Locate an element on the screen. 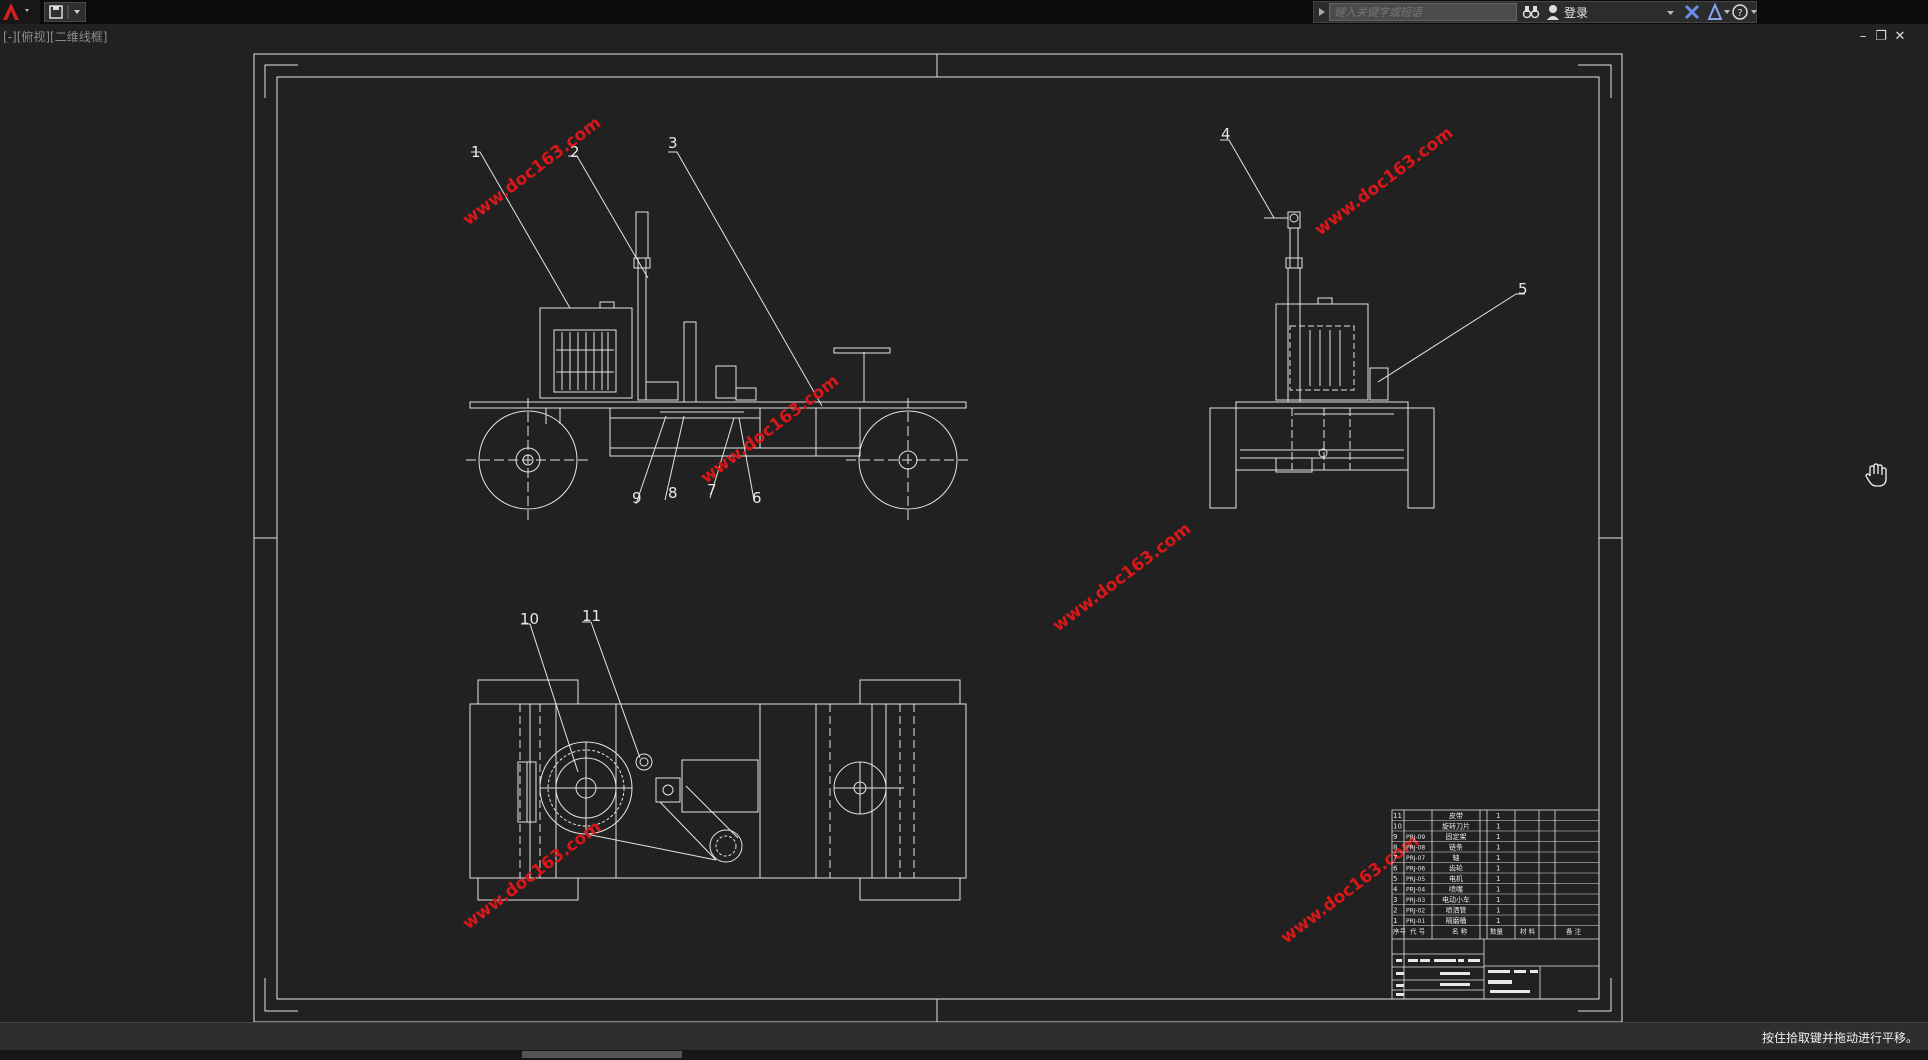 Image resolution: width=1928 pixels, height=1060 pixels. part-label-4: 4 is located at coordinates (1226, 134).